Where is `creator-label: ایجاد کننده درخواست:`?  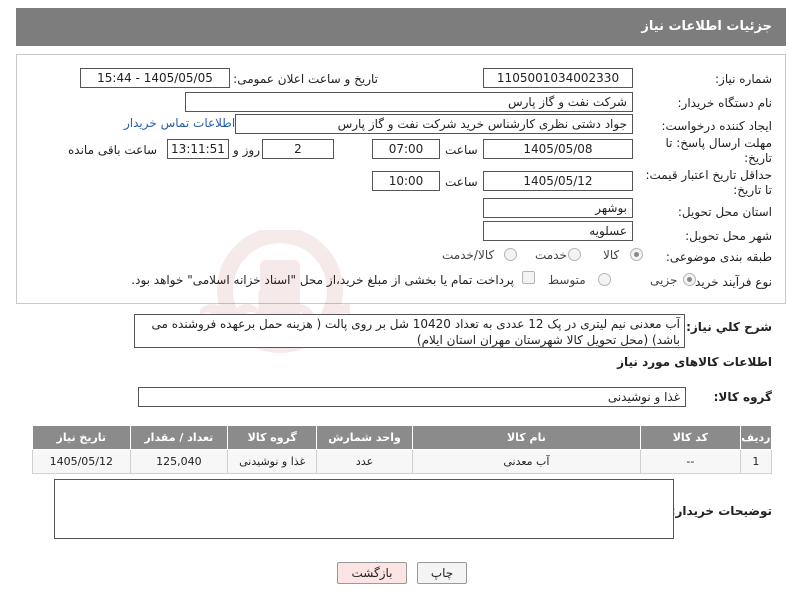 creator-label: ایجاد کننده درخواست: is located at coordinates (716, 126).